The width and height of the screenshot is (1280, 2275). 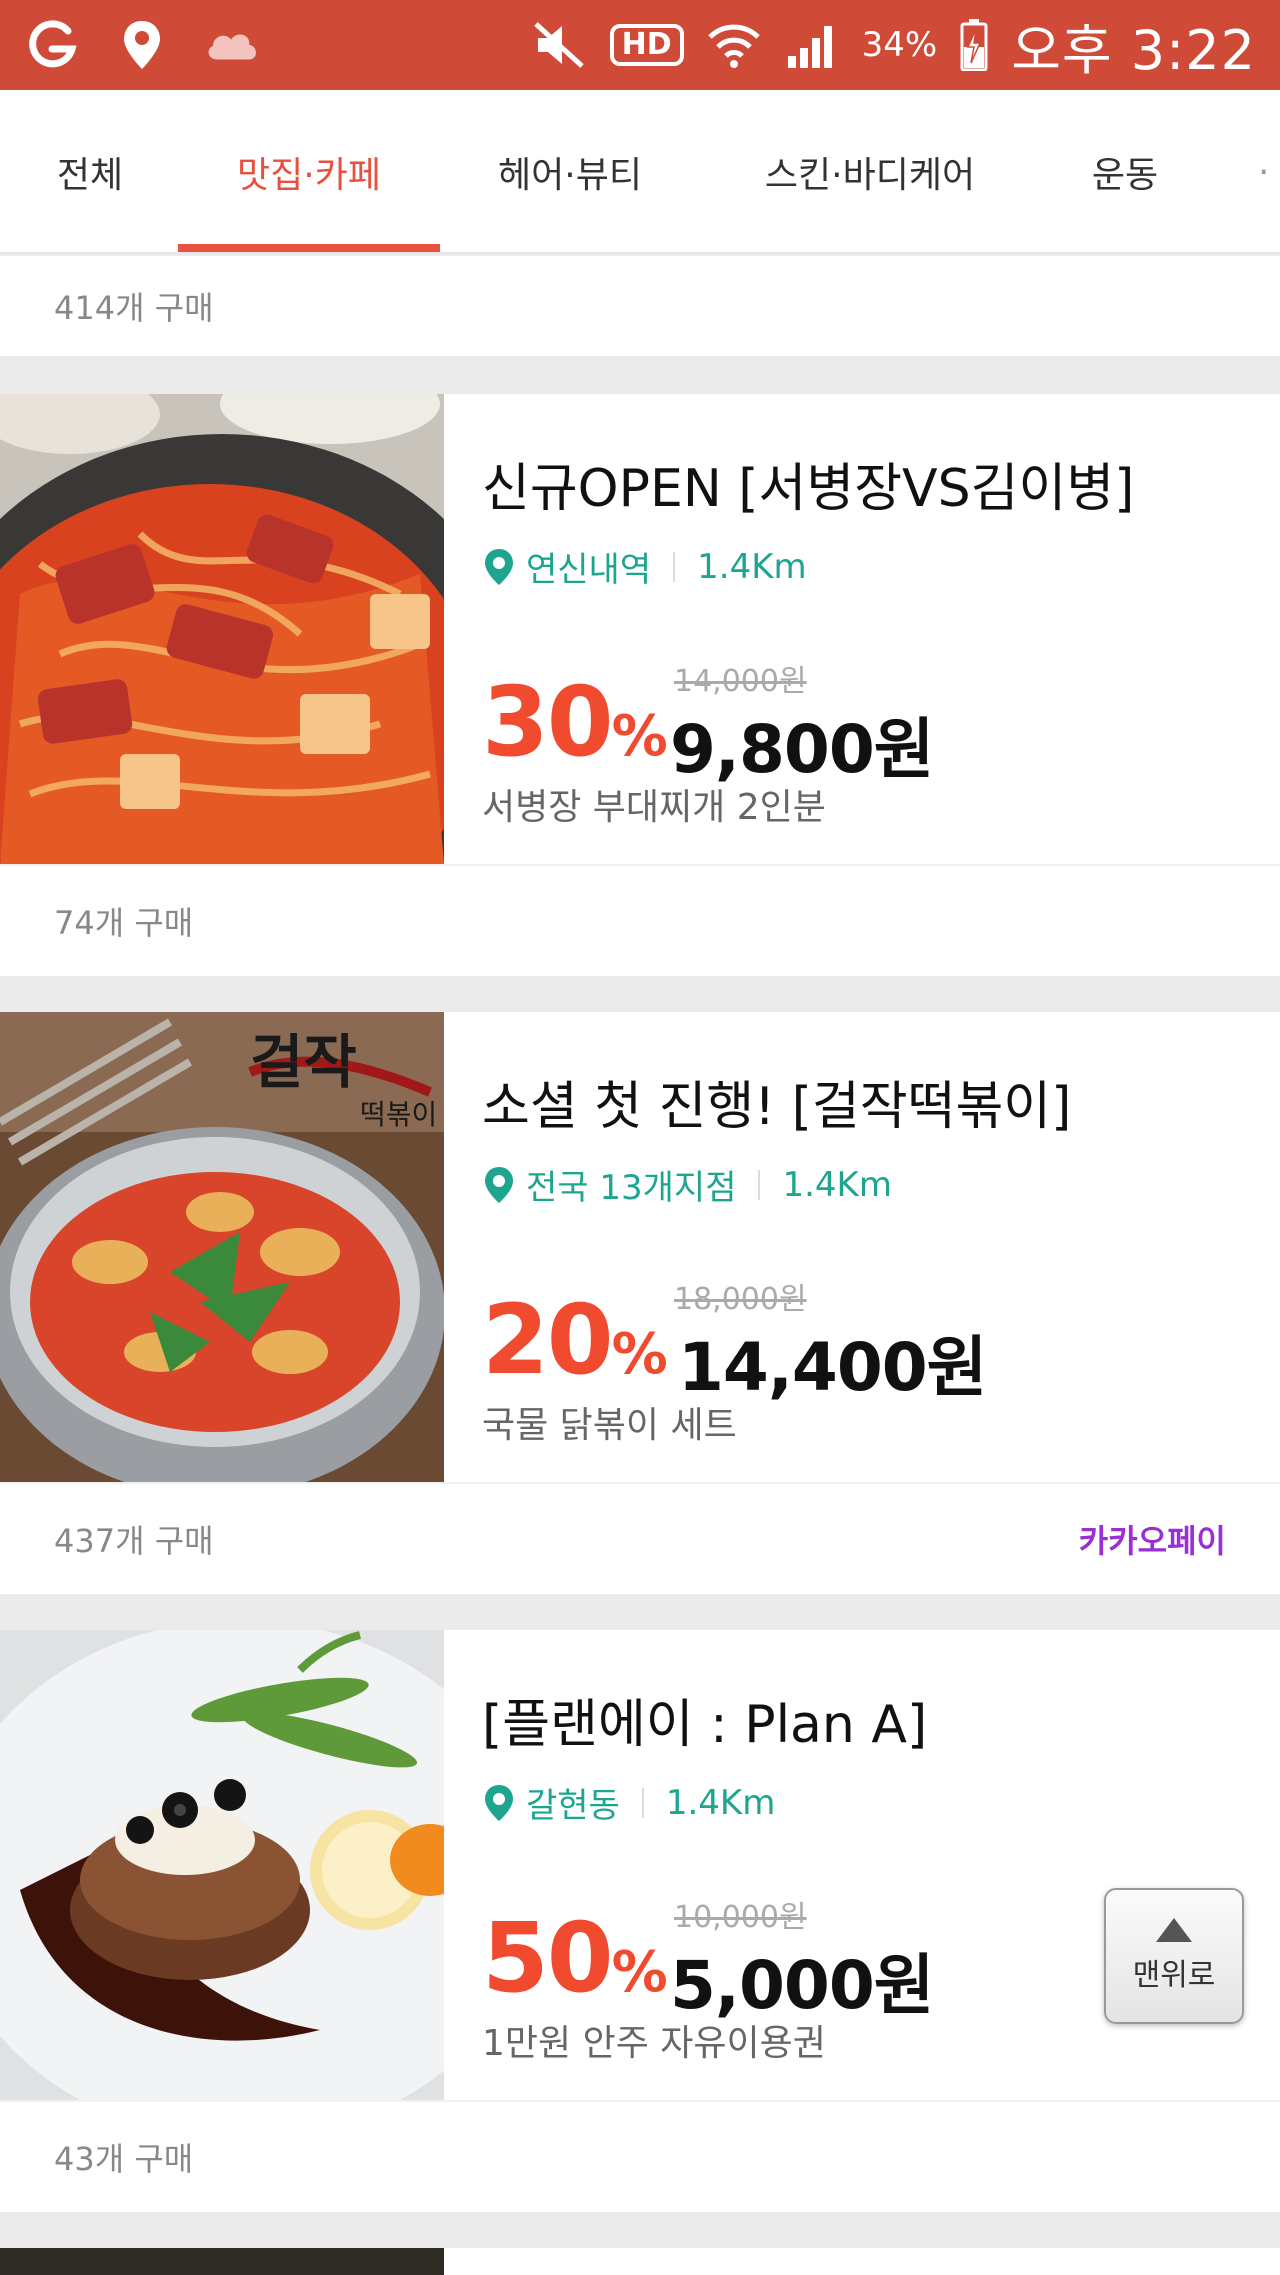 What do you see at coordinates (1174, 1956) in the screenshot?
I see `scroll-to-top-button: 맨위로` at bounding box center [1174, 1956].